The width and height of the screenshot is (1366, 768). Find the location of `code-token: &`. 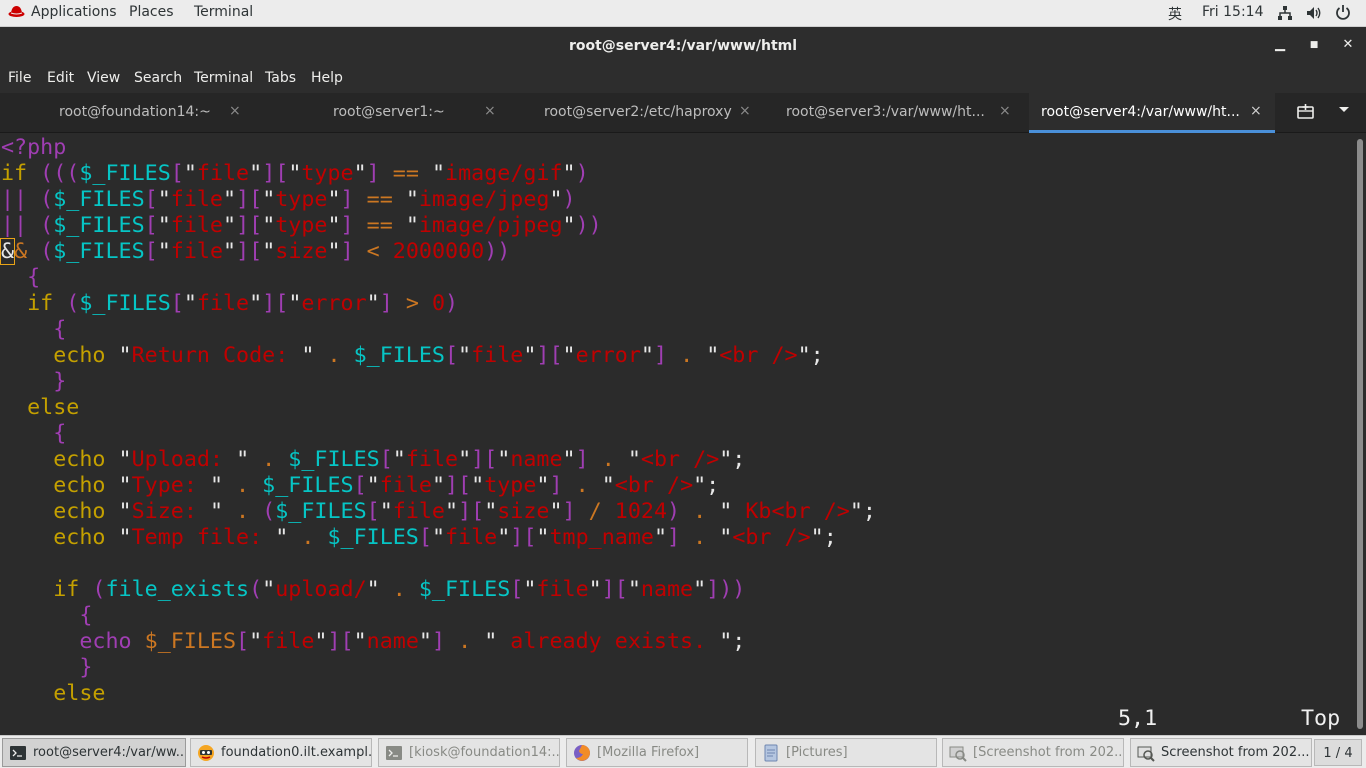

code-token: & is located at coordinates (27, 251).